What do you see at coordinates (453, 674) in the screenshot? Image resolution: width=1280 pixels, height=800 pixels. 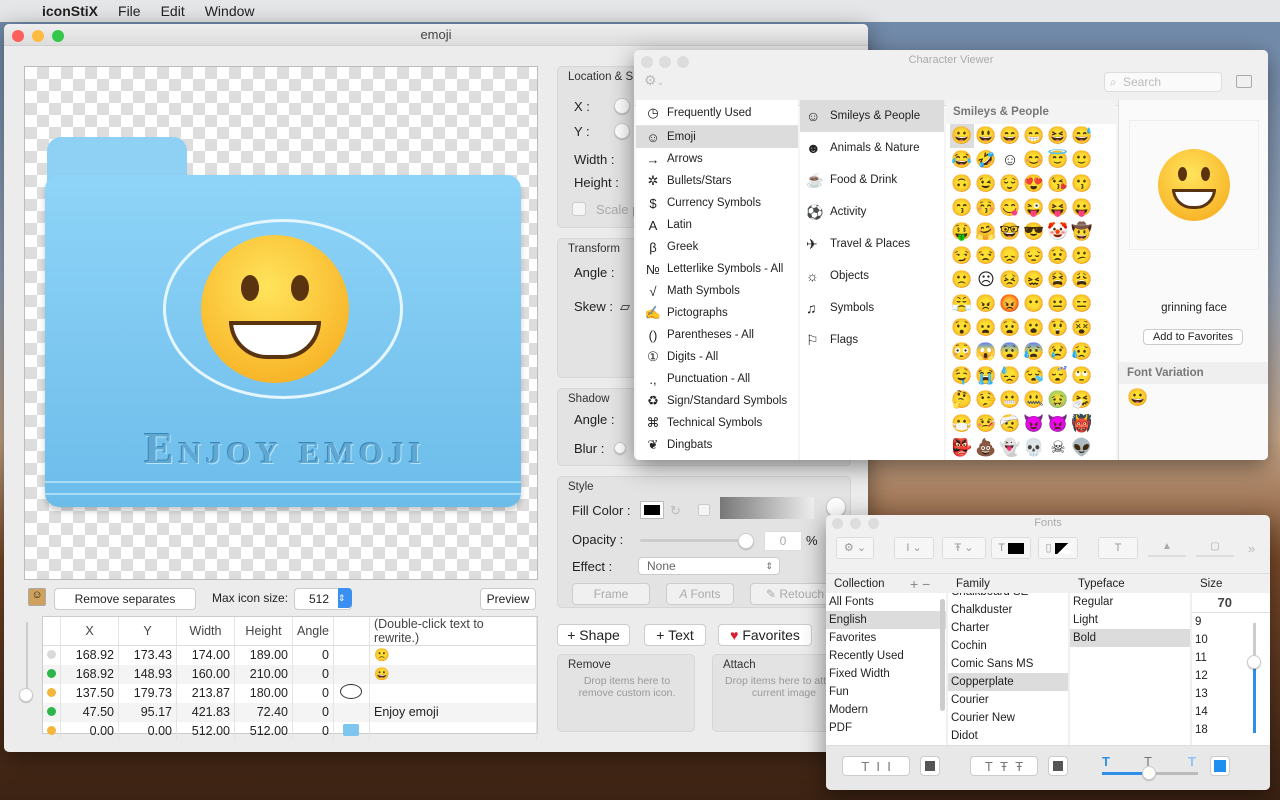 I see `cell-text: 😀` at bounding box center [453, 674].